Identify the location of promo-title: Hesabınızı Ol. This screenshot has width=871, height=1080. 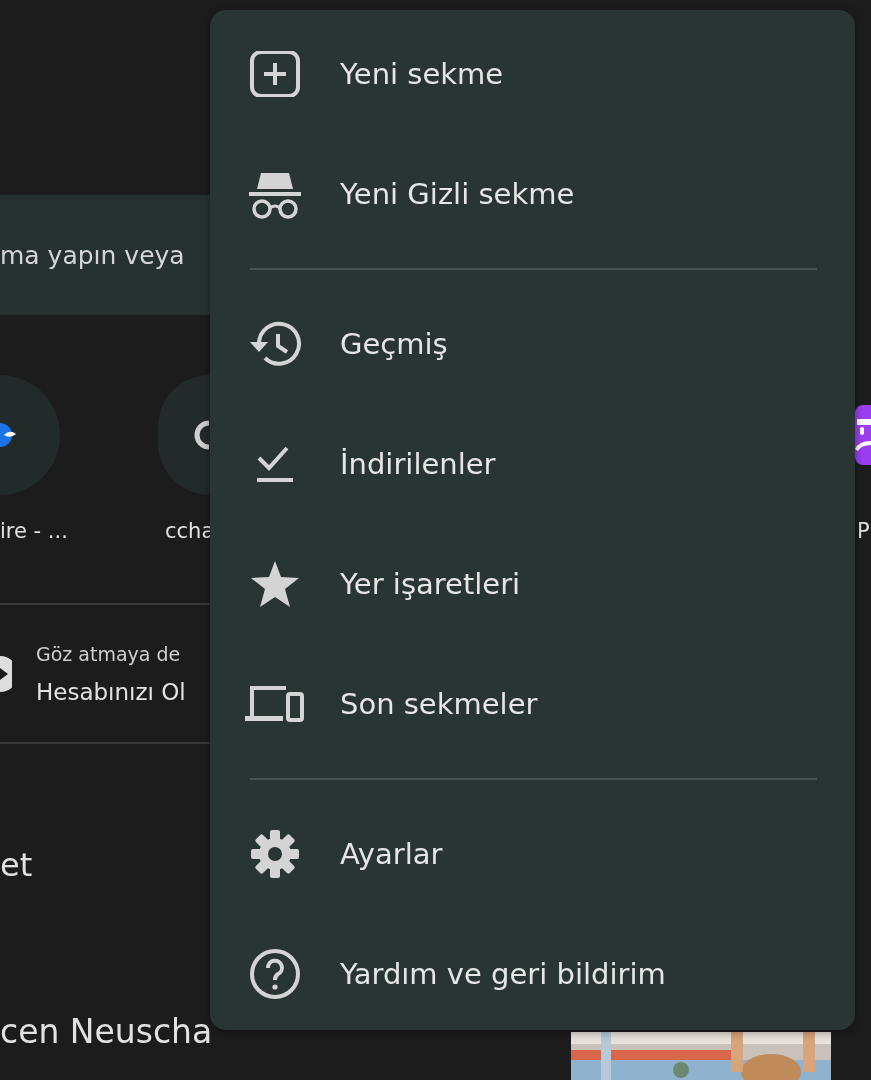
(111, 691).